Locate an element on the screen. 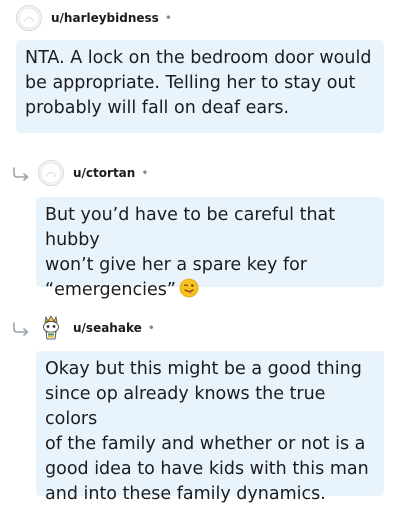 Image resolution: width=400 pixels, height=512 pixels. snoo-avatar-icon is located at coordinates (51, 328).